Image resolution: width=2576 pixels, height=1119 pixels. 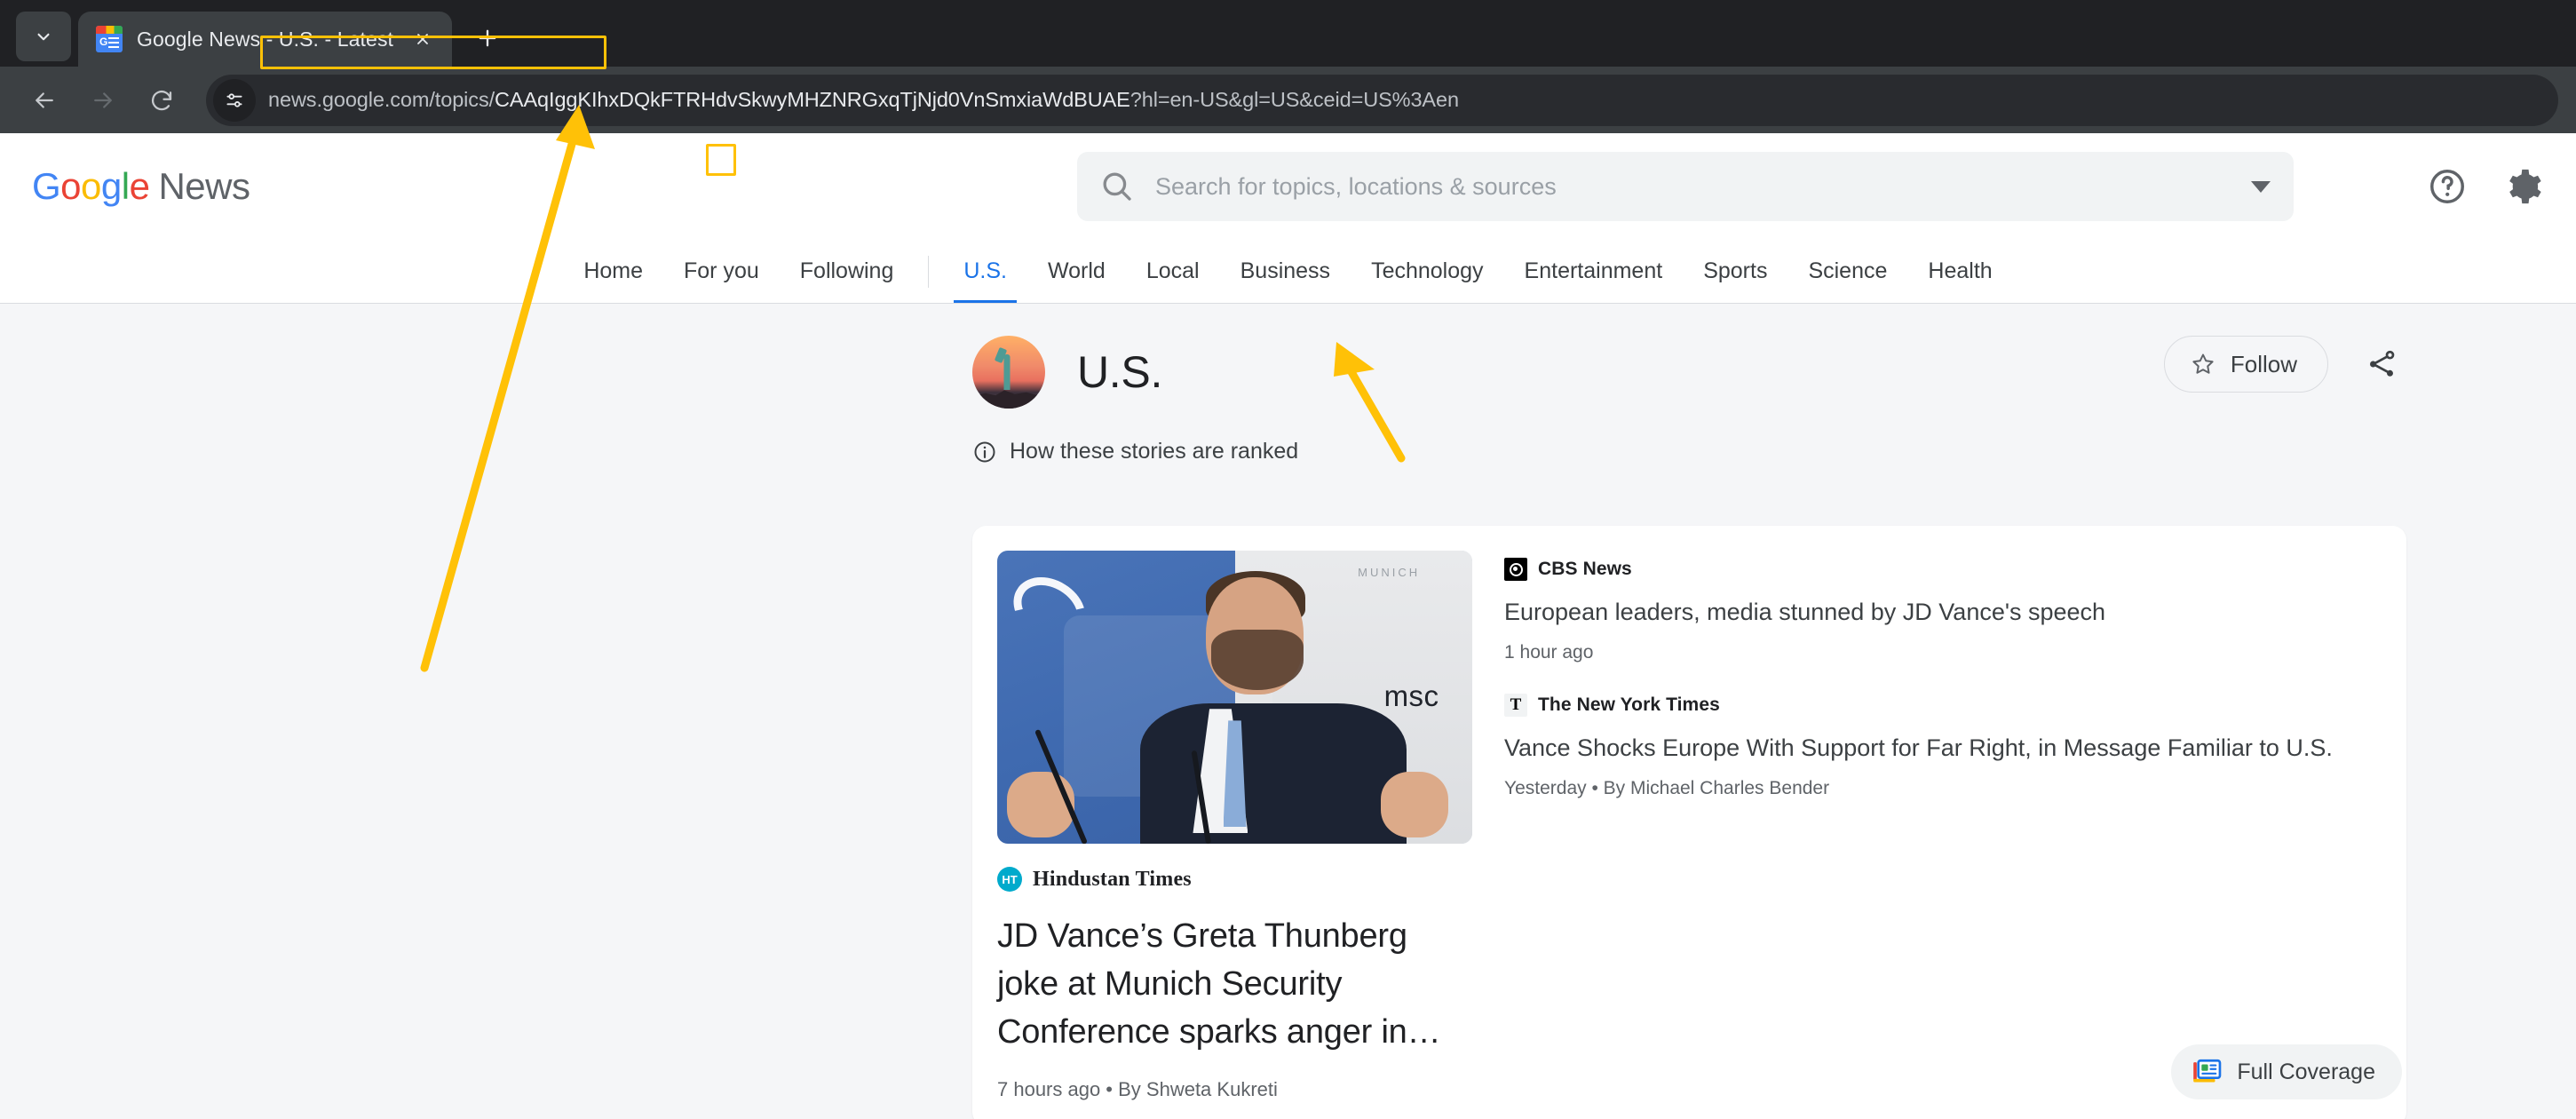 I want to click on search-box, so click(x=1686, y=187).